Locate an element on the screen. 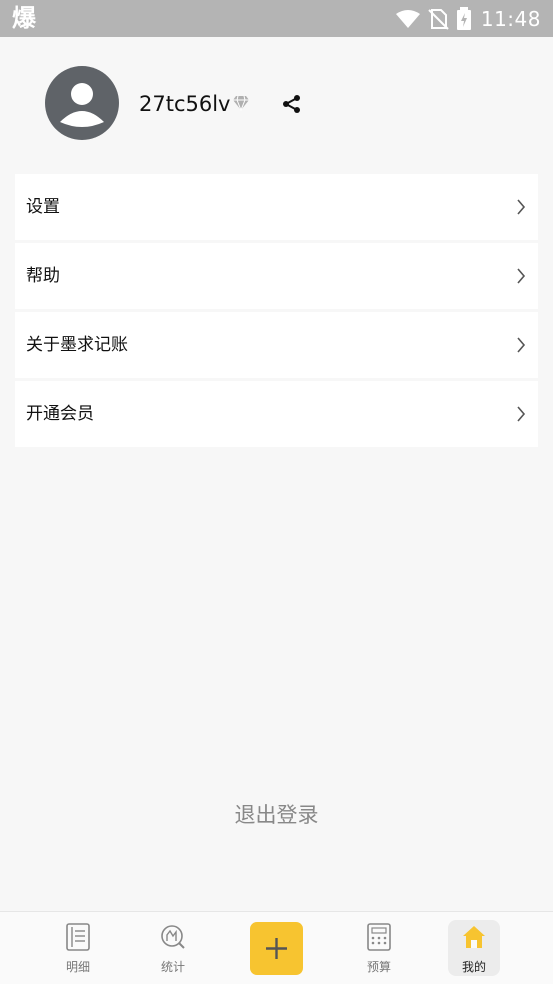 This screenshot has height=984, width=553. menu-item-settings: 设置 is located at coordinates (276, 207).